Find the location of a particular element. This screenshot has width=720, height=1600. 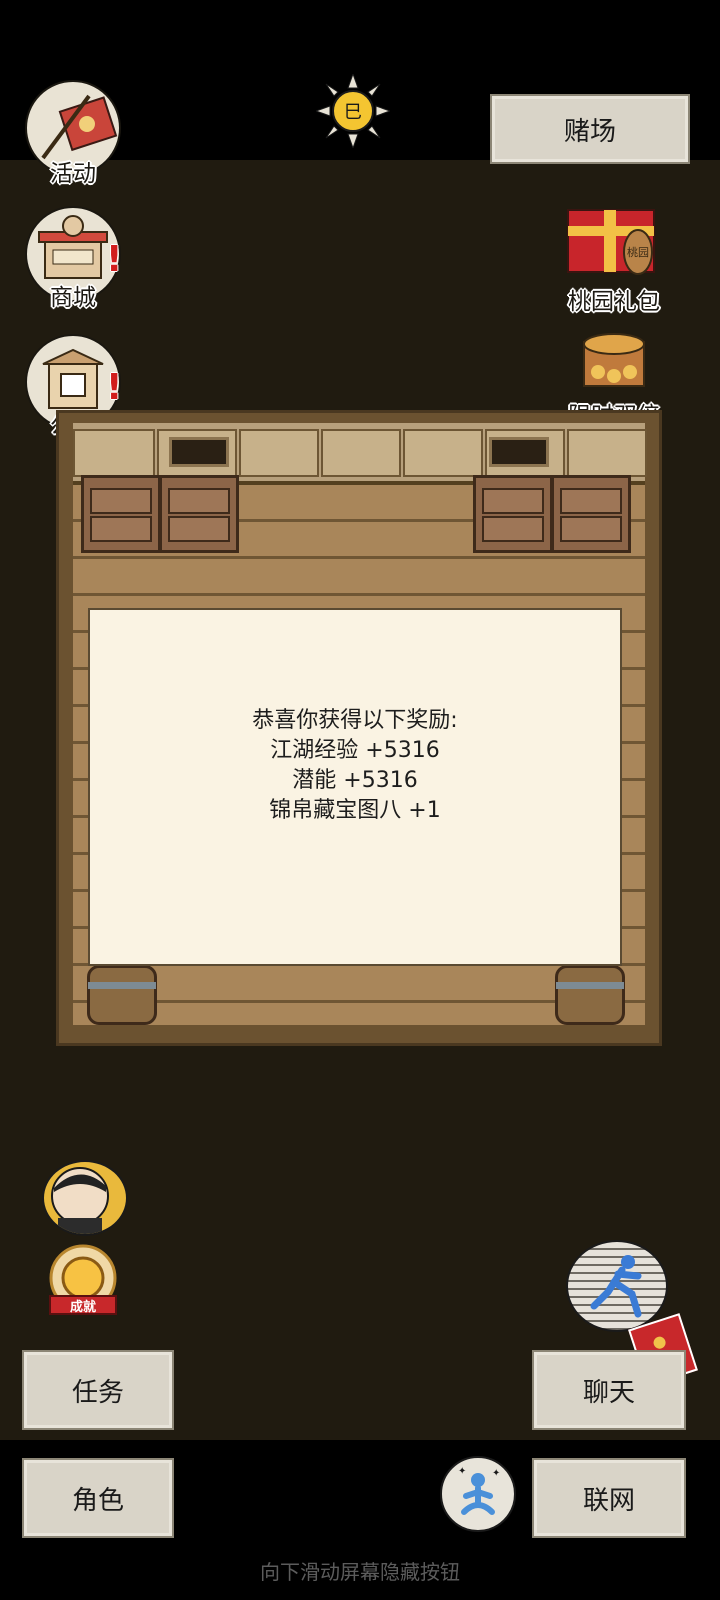

gift-tag-text: 桃园 is located at coordinates (638, 252).